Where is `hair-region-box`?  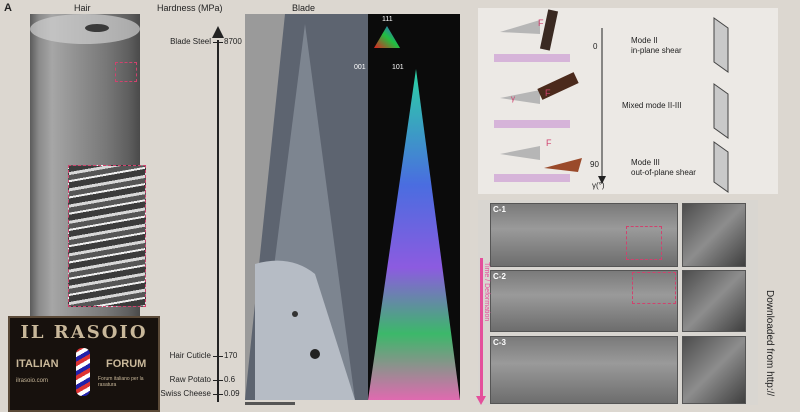
hair-region-box is located at coordinates (126, 72).